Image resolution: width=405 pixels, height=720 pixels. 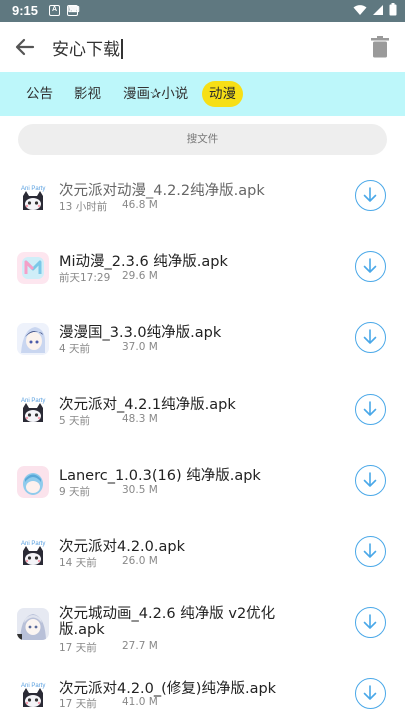 What do you see at coordinates (73, 10) in the screenshot?
I see `keyboard-notification-icon: ⌨` at bounding box center [73, 10].